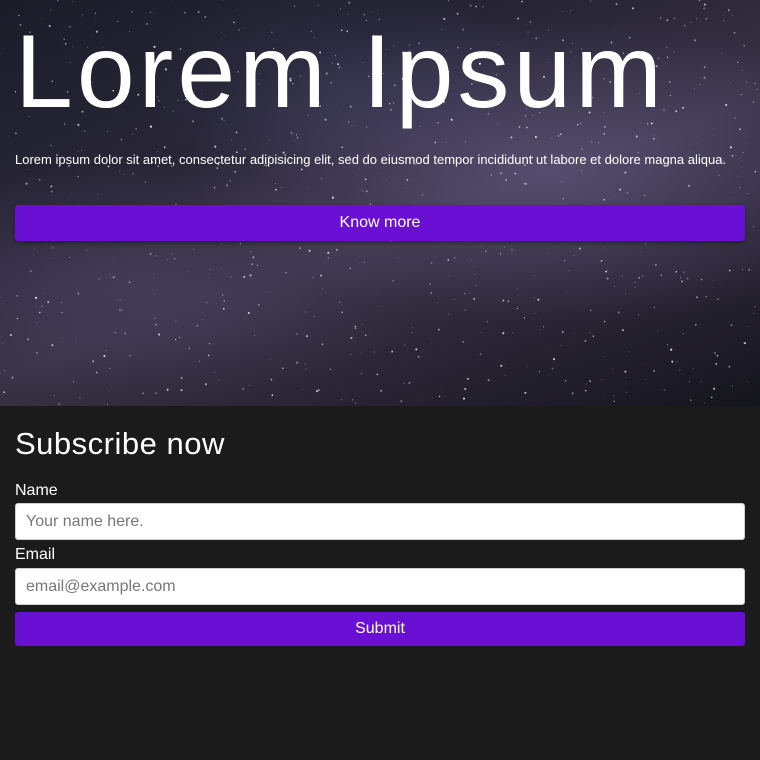 The image size is (760, 760). I want to click on email-input, so click(380, 586).